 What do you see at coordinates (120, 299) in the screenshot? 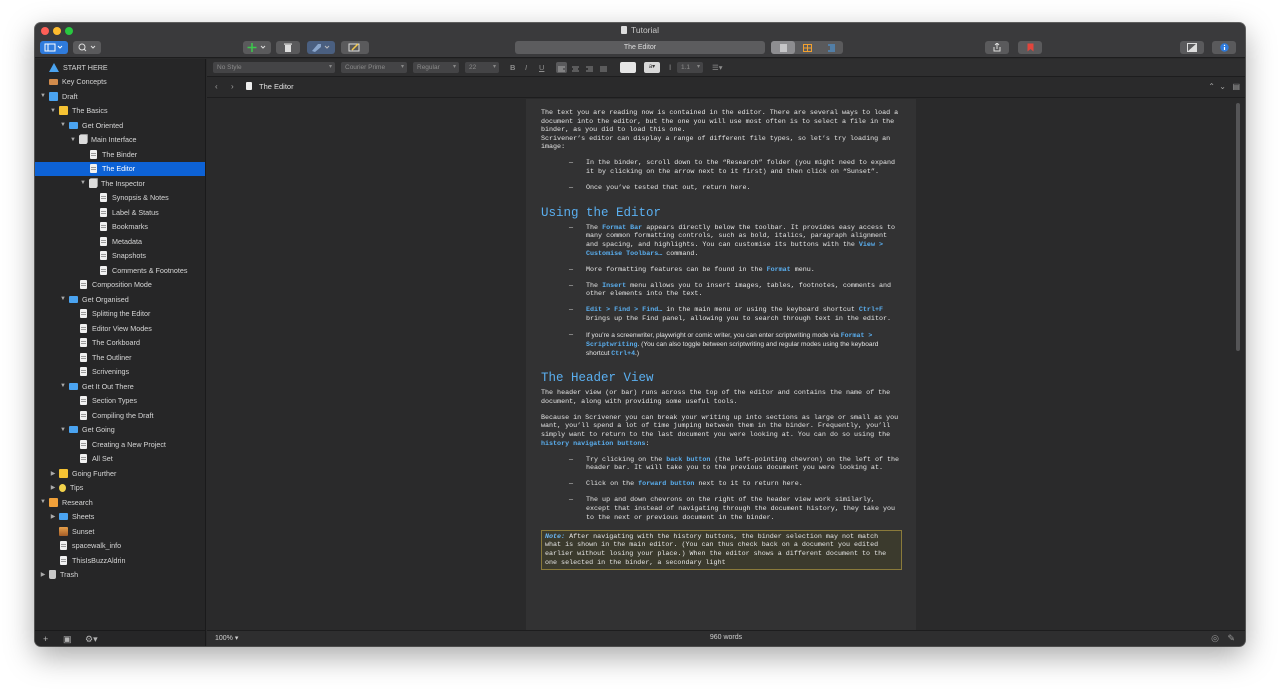
I see `binder-item: ▼ Get Organised` at bounding box center [120, 299].